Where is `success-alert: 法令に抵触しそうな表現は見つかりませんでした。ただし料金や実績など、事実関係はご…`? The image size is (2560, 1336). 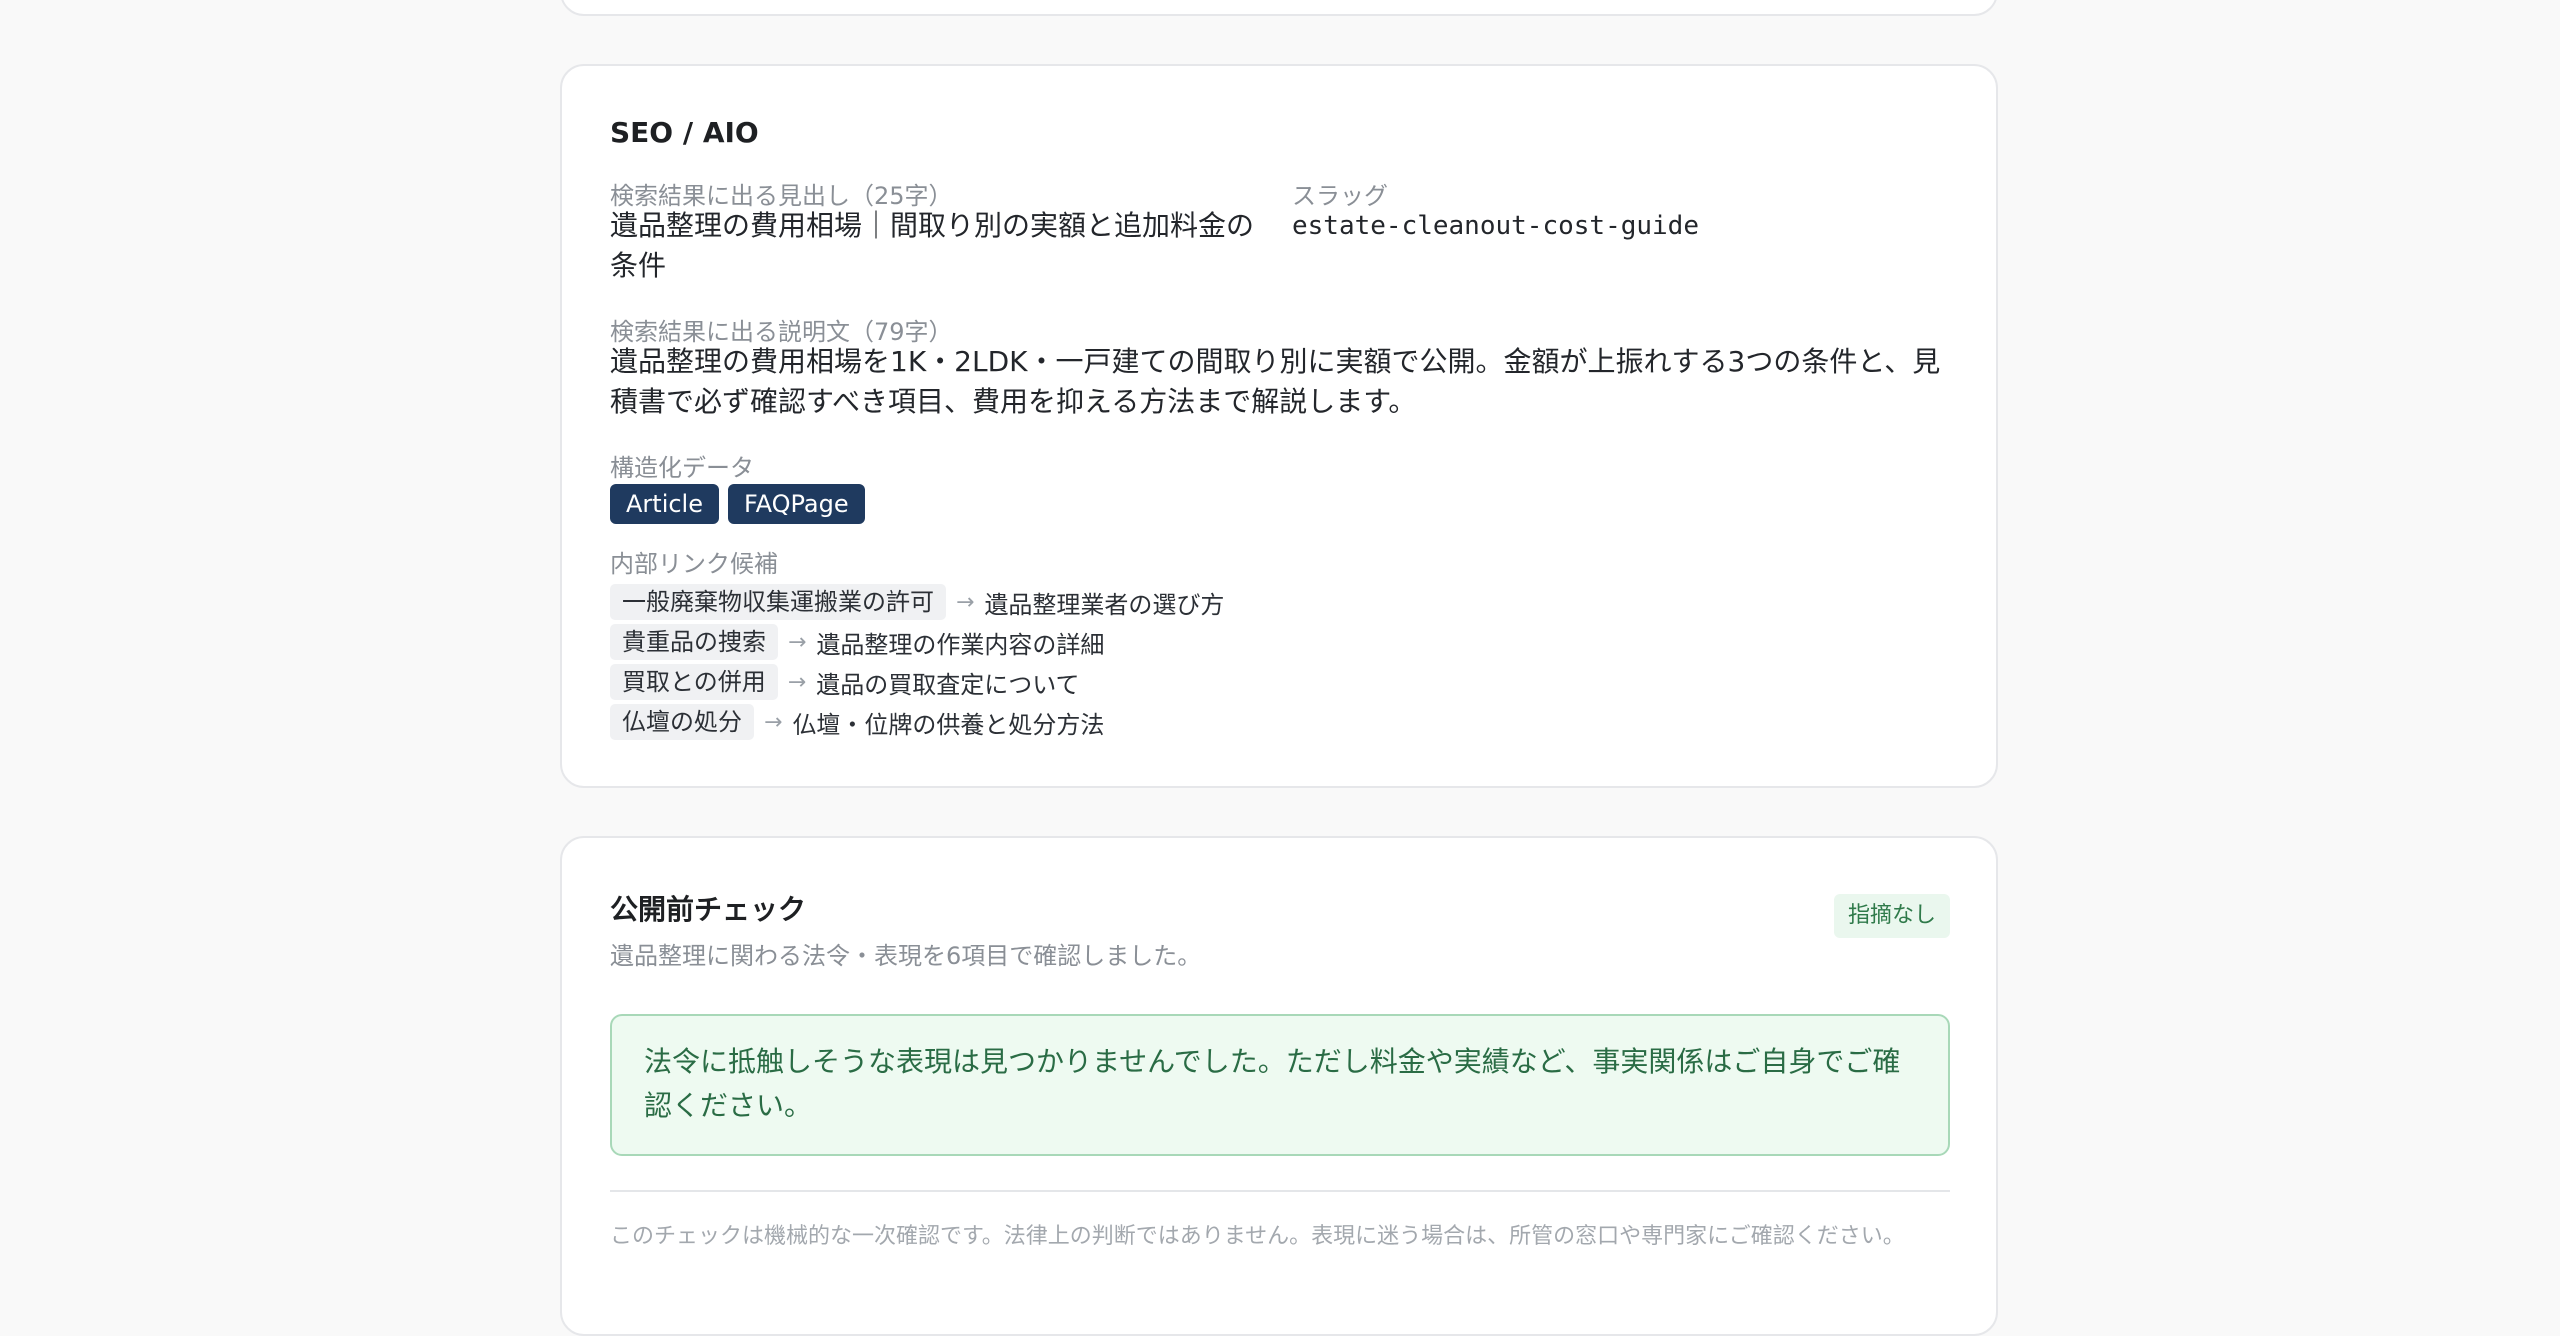 success-alert: 法令に抵触しそうな表現は見つかりませんでした。ただし料金や実績など、事実関係はご… is located at coordinates (1280, 1085).